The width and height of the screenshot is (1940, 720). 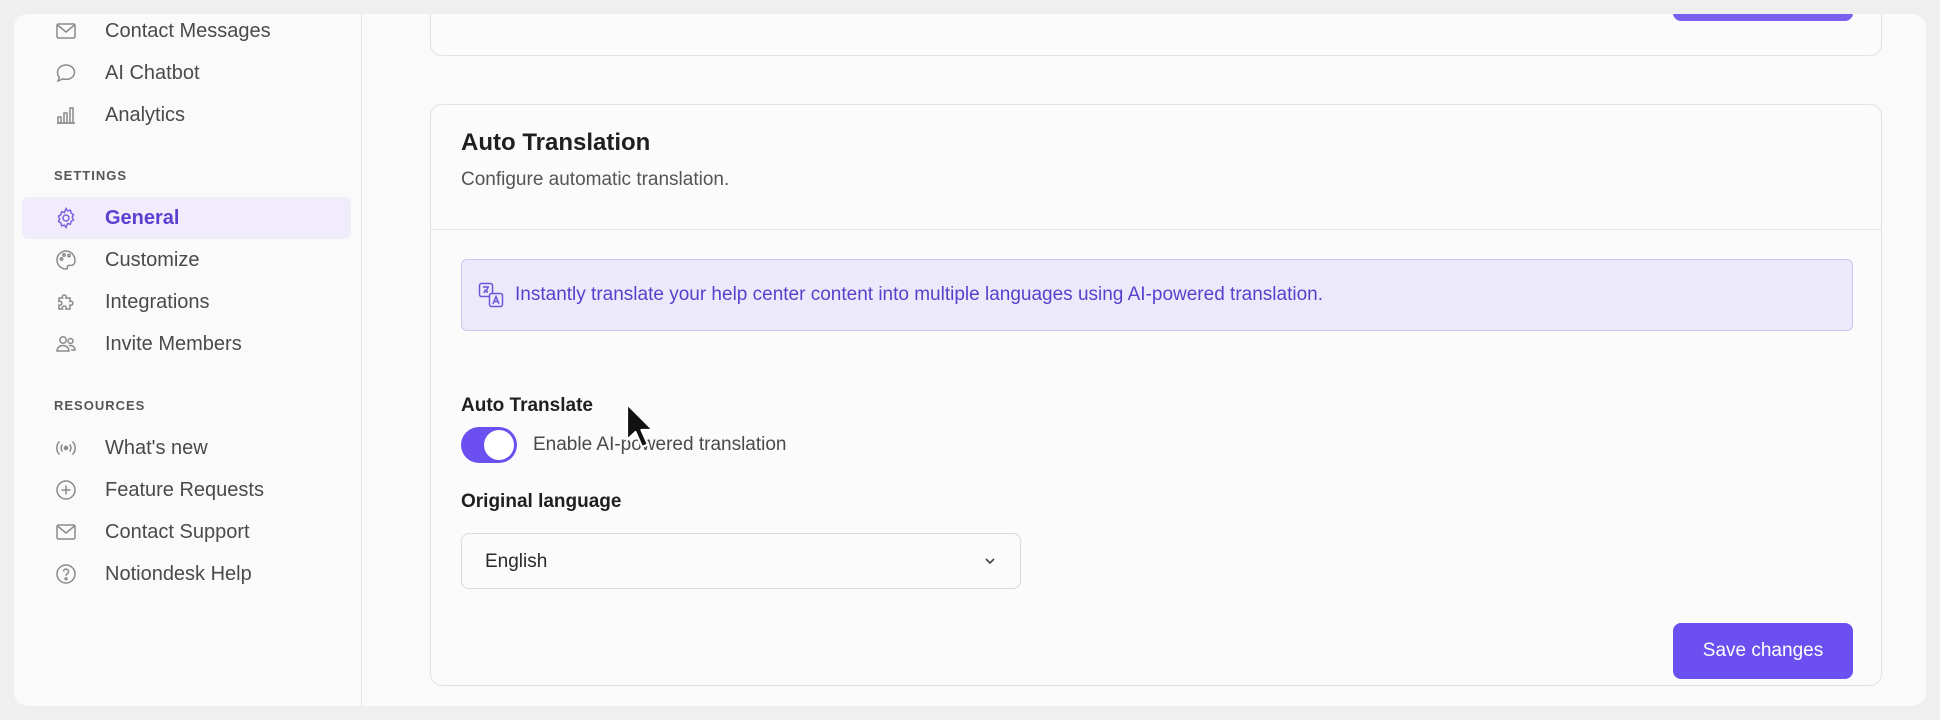 I want to click on puzzle-icon, so click(x=66, y=302).